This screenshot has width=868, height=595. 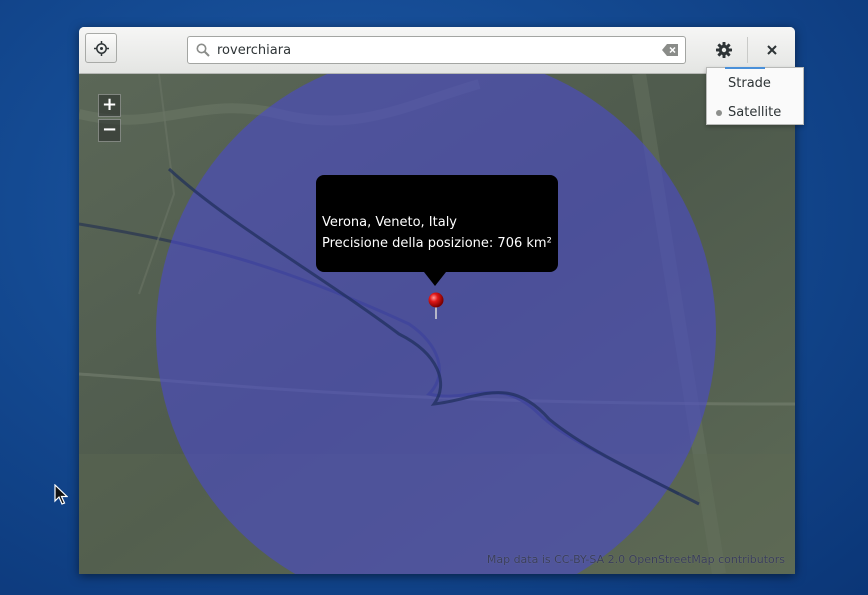 I want to click on selected-indicator, so click(x=719, y=113).